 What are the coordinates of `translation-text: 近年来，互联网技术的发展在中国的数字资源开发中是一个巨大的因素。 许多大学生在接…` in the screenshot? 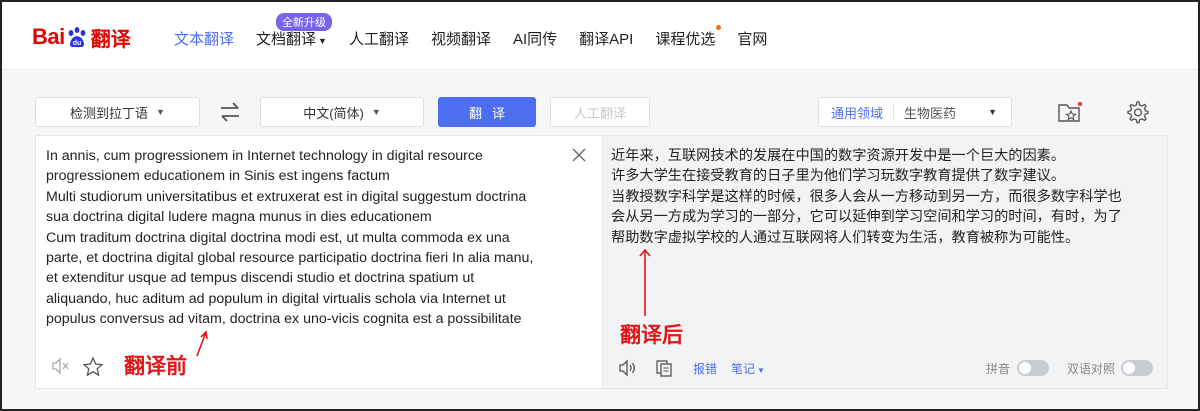 It's located at (885, 197).